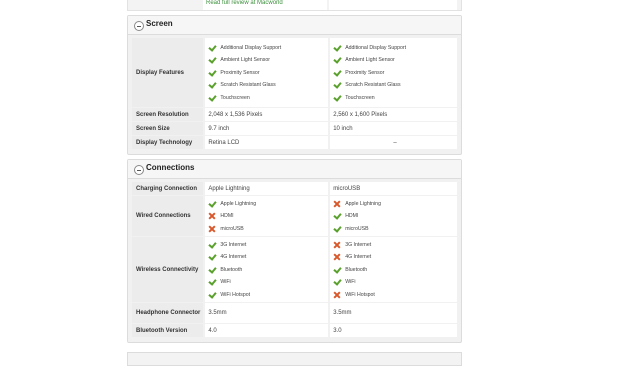 Image resolution: width=640 pixels, height=366 pixels. What do you see at coordinates (267, 313) in the screenshot?
I see `value-left: 3.5mm` at bounding box center [267, 313].